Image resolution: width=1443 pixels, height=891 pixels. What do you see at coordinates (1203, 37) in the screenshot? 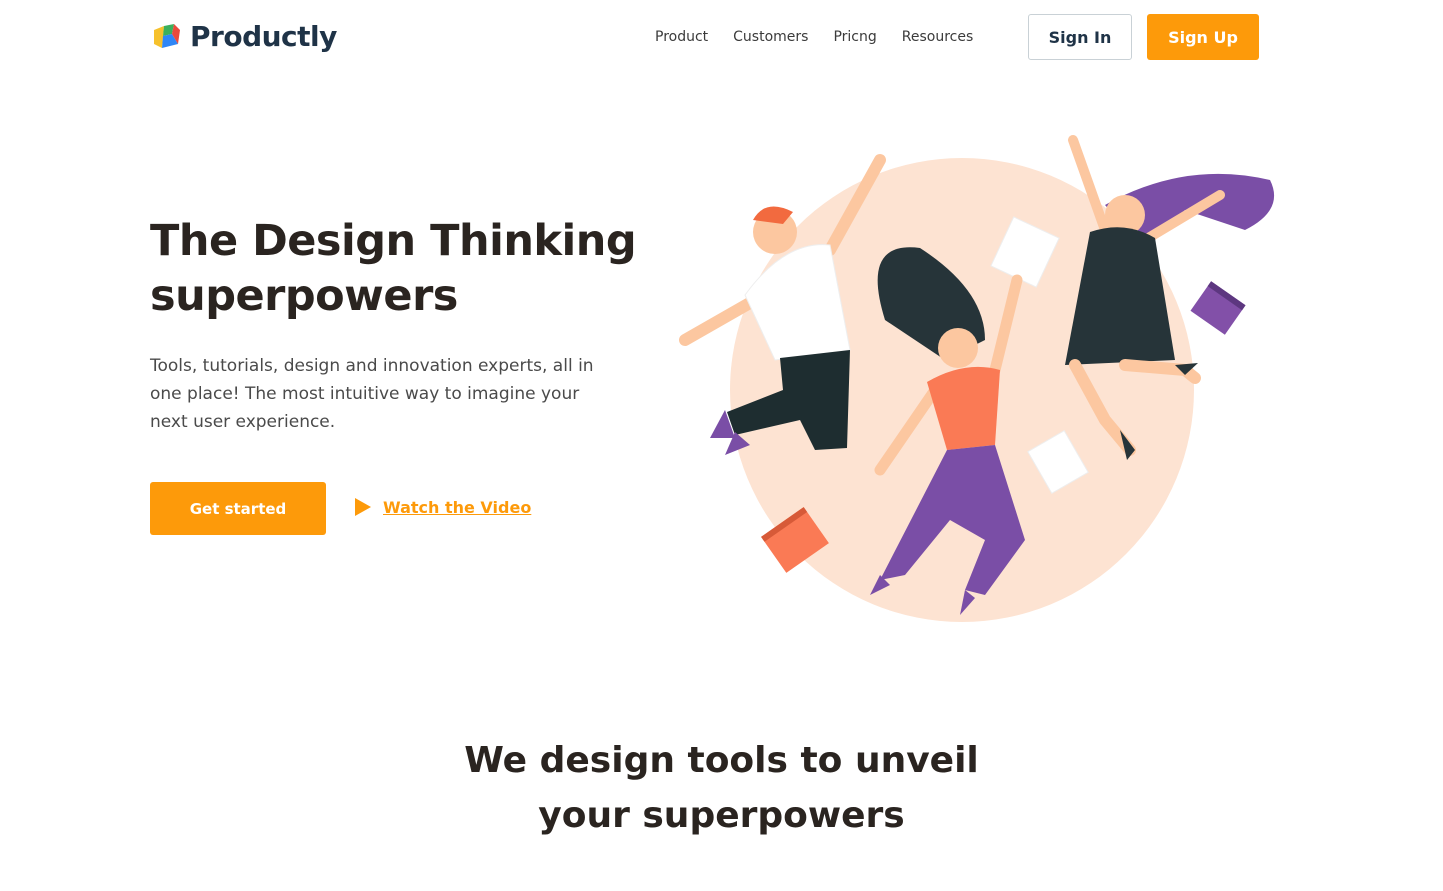
I see `sign-up-button: Sign Up` at bounding box center [1203, 37].